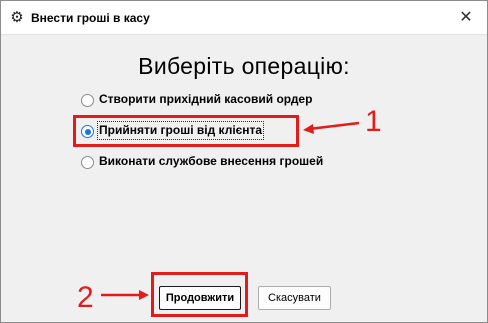 Image resolution: width=488 pixels, height=323 pixels. What do you see at coordinates (244, 18) in the screenshot?
I see `title-bar: ⚙ Внести гроші в касу ✕` at bounding box center [244, 18].